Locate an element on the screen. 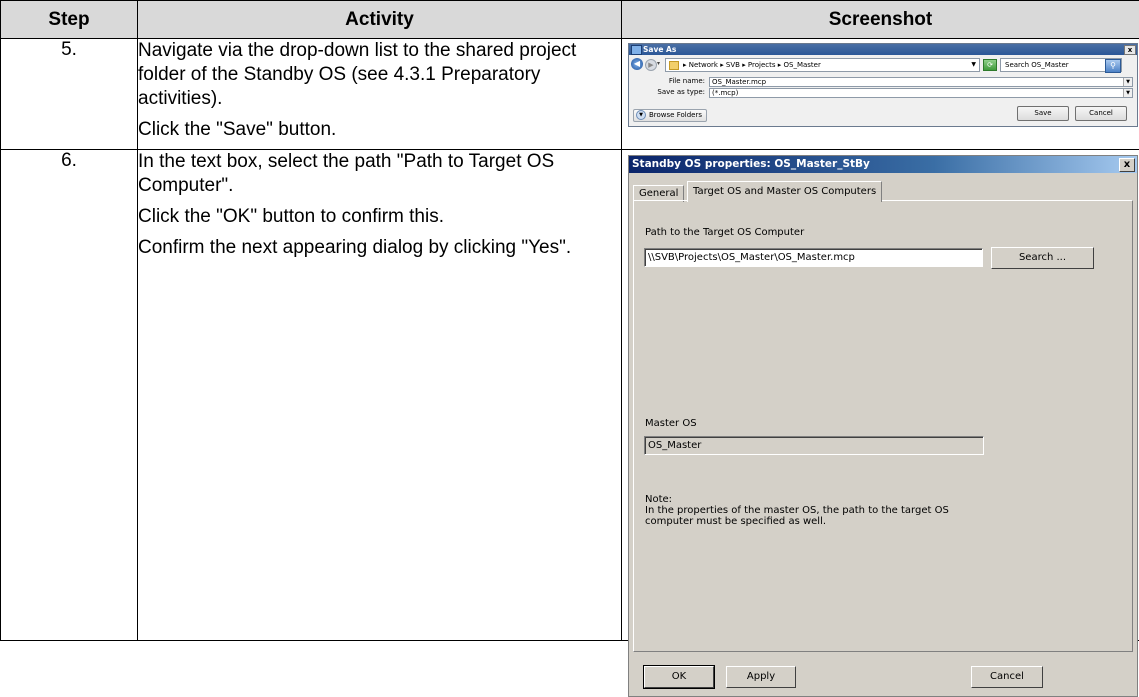 The image size is (1139, 697). activity-text: Click the "Save" button. is located at coordinates (379, 130).